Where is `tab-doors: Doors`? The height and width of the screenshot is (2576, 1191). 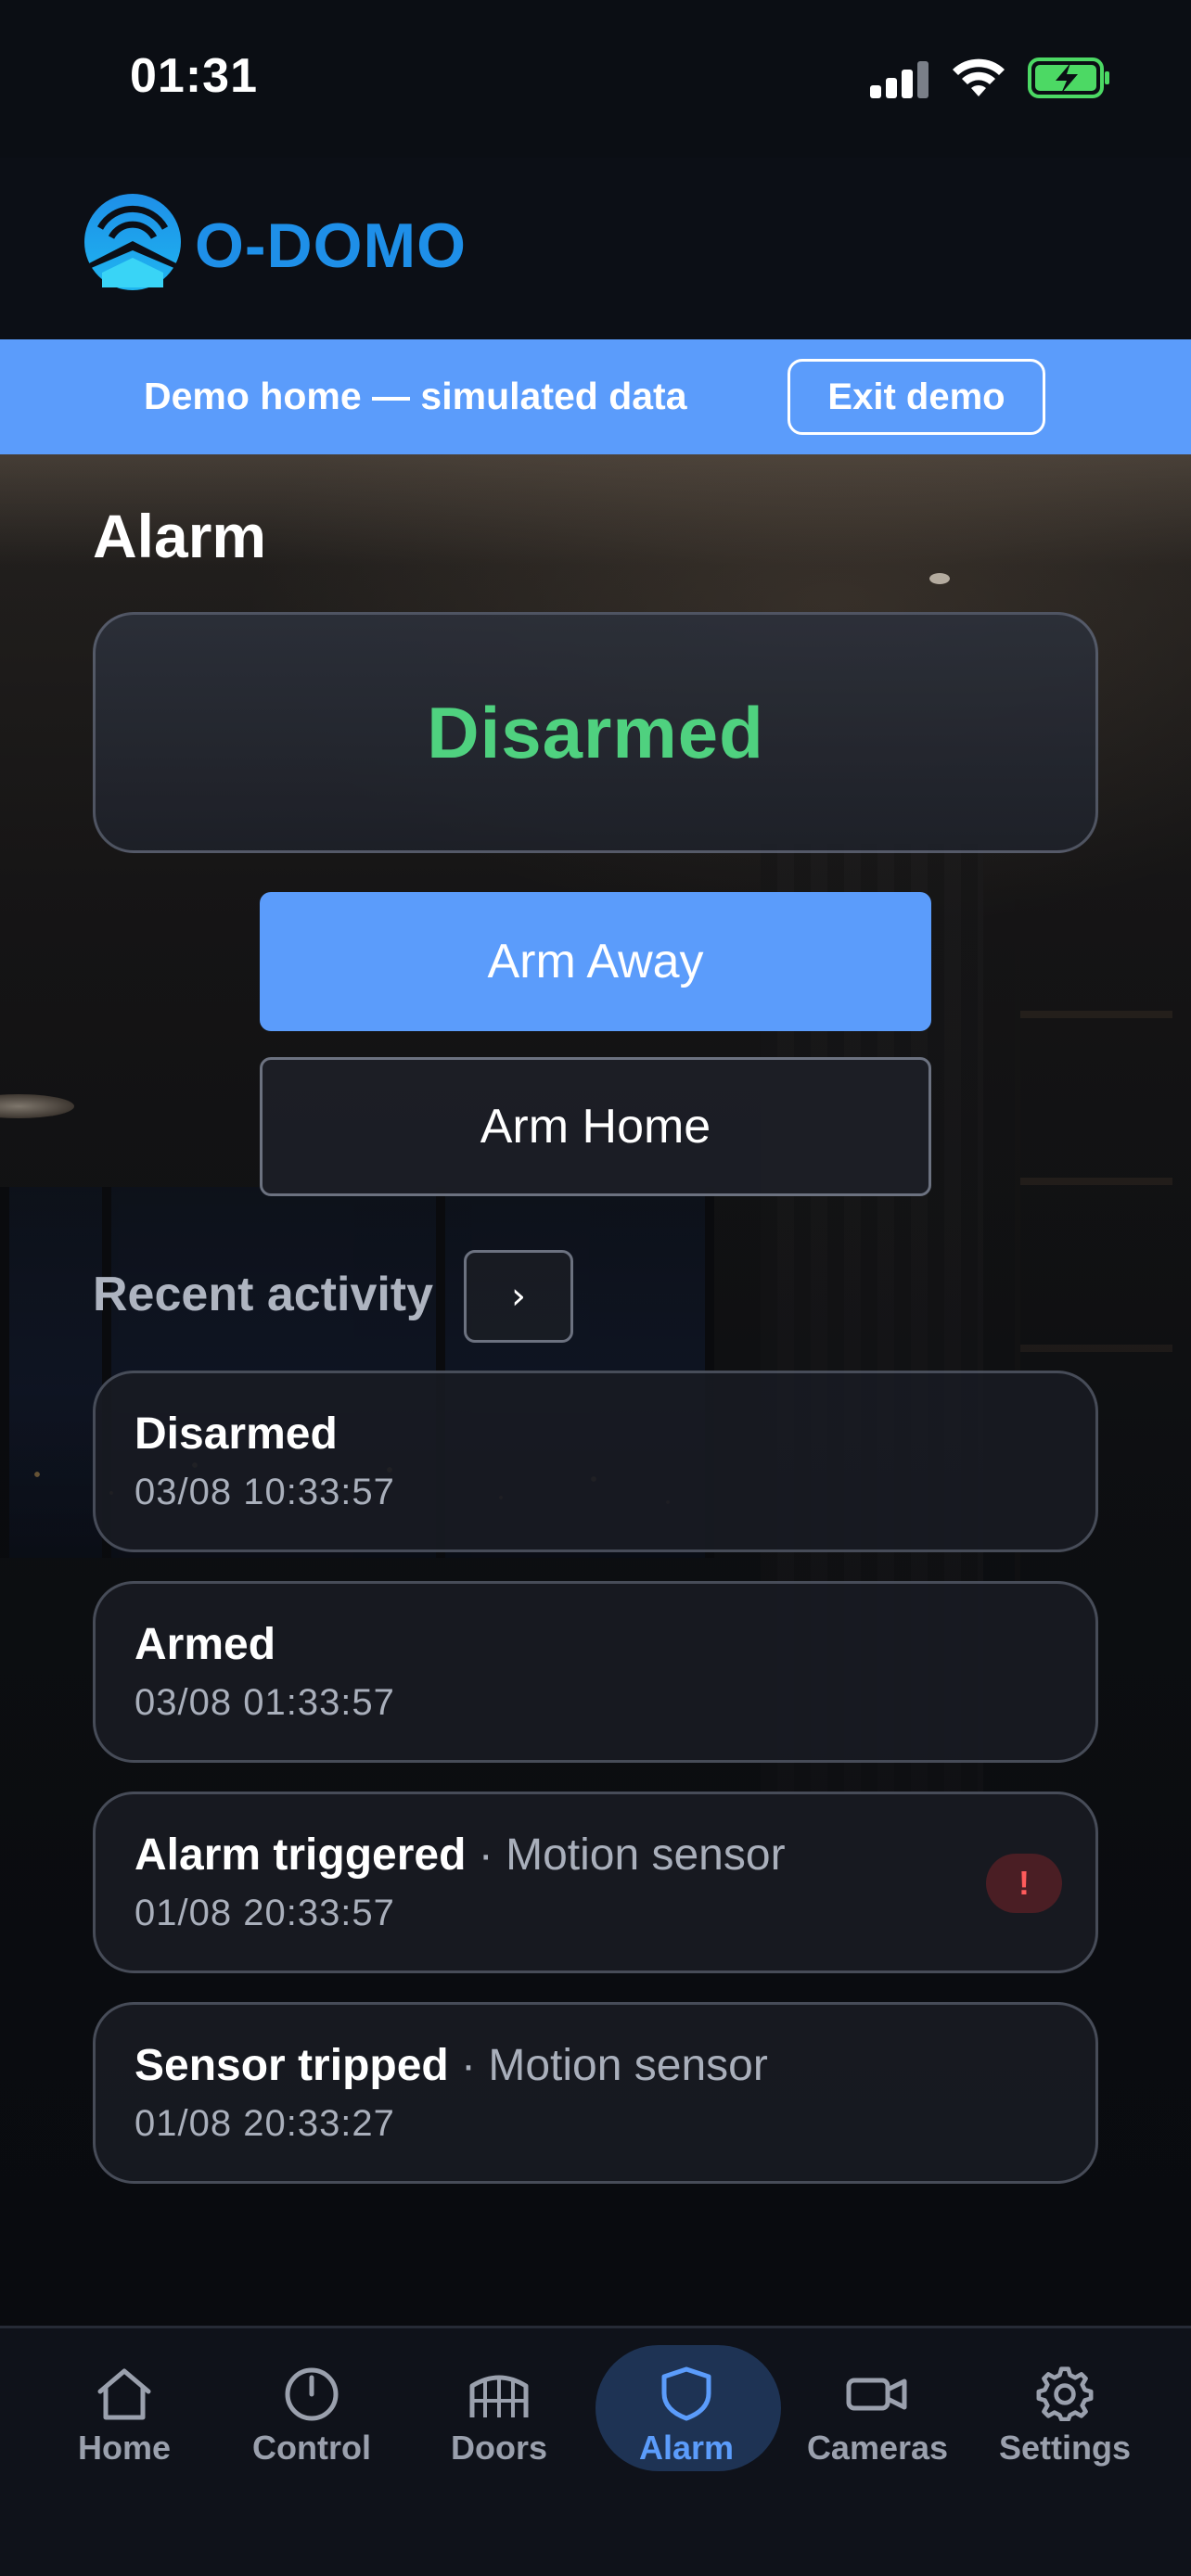
tab-doors: Doors is located at coordinates (499, 2421).